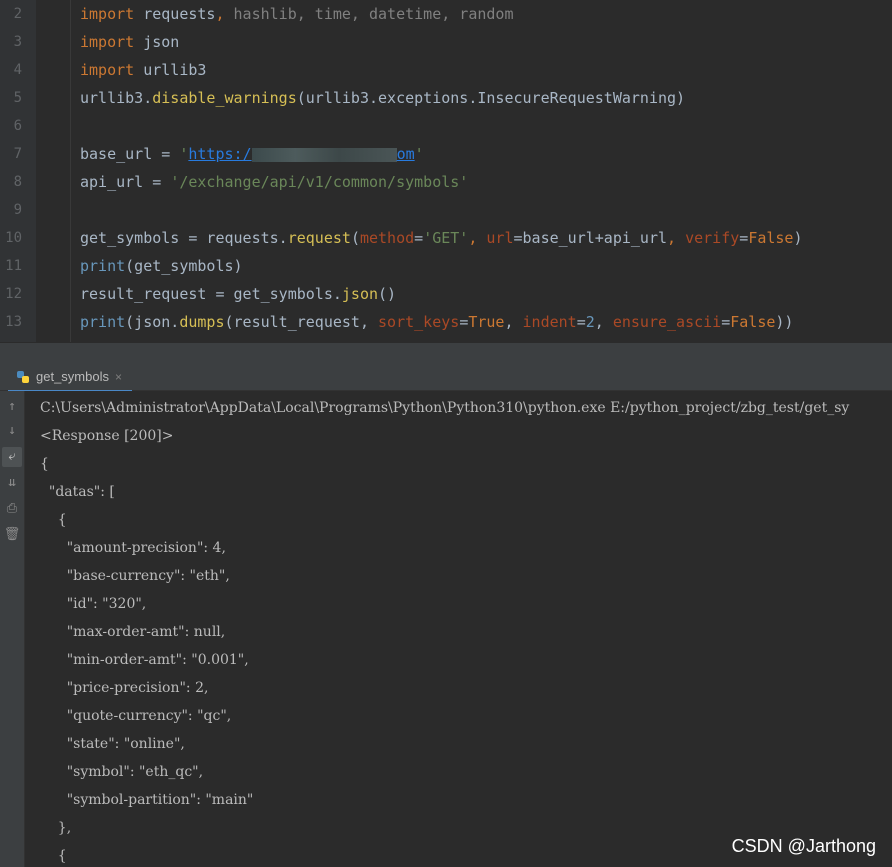 This screenshot has width=892, height=867. What do you see at coordinates (135, 576) in the screenshot?
I see `console-line: "base-currency": "eth",` at bounding box center [135, 576].